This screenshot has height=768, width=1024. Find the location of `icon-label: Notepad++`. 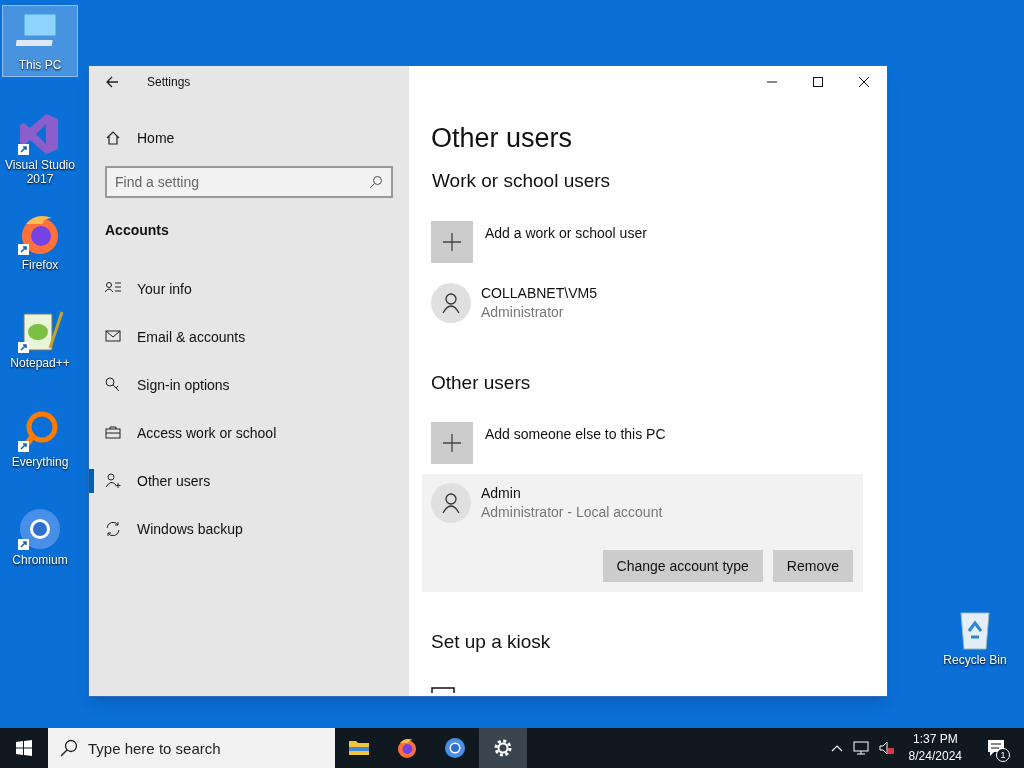

icon-label: Notepad++ is located at coordinates (40, 363).